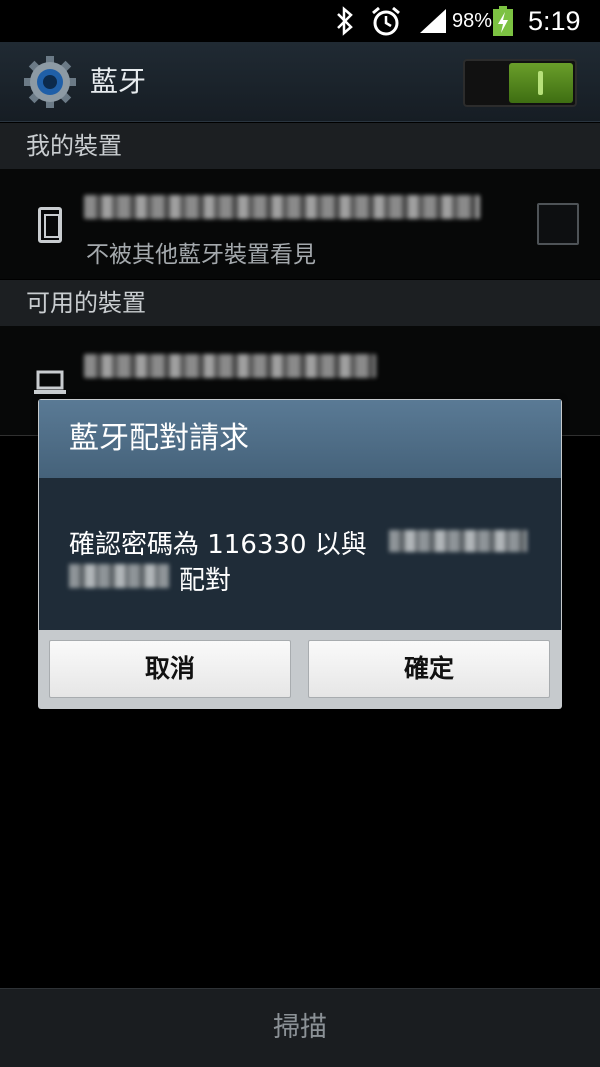 This screenshot has height=1067, width=600. What do you see at coordinates (159, 438) in the screenshot?
I see `dialog-title: 藍牙配對請求` at bounding box center [159, 438].